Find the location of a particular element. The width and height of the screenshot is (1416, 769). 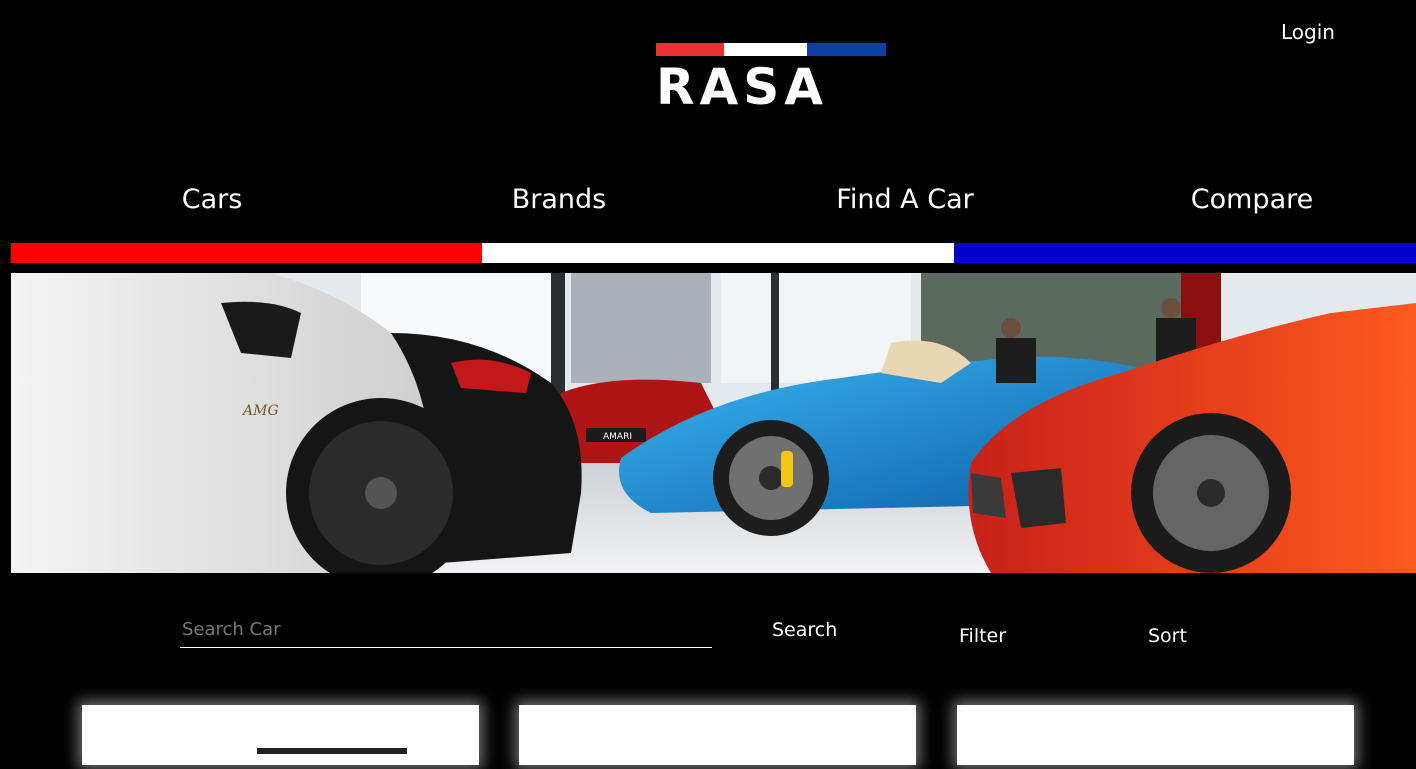

nav-item-cars: Cars is located at coordinates (212, 199).